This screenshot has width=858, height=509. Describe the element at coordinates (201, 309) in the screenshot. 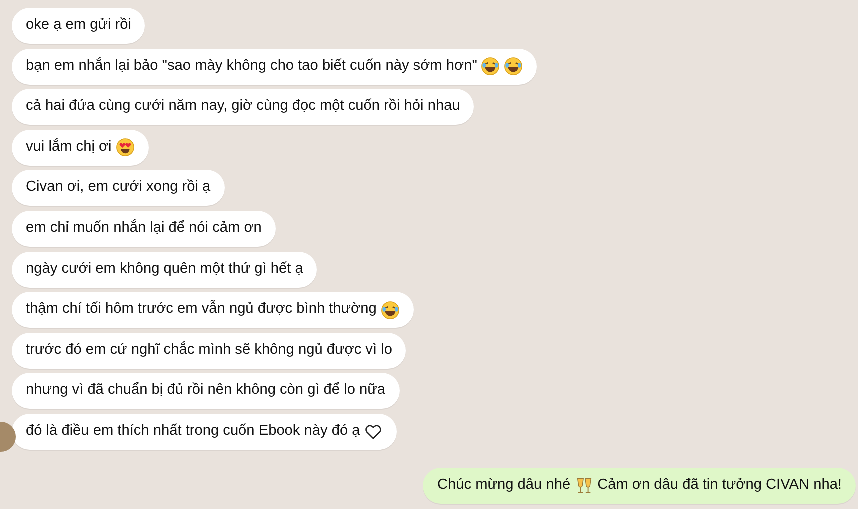

I see `message-text: thậm chí tối hôm trước em vẫn ngủ được bình thường` at that location.